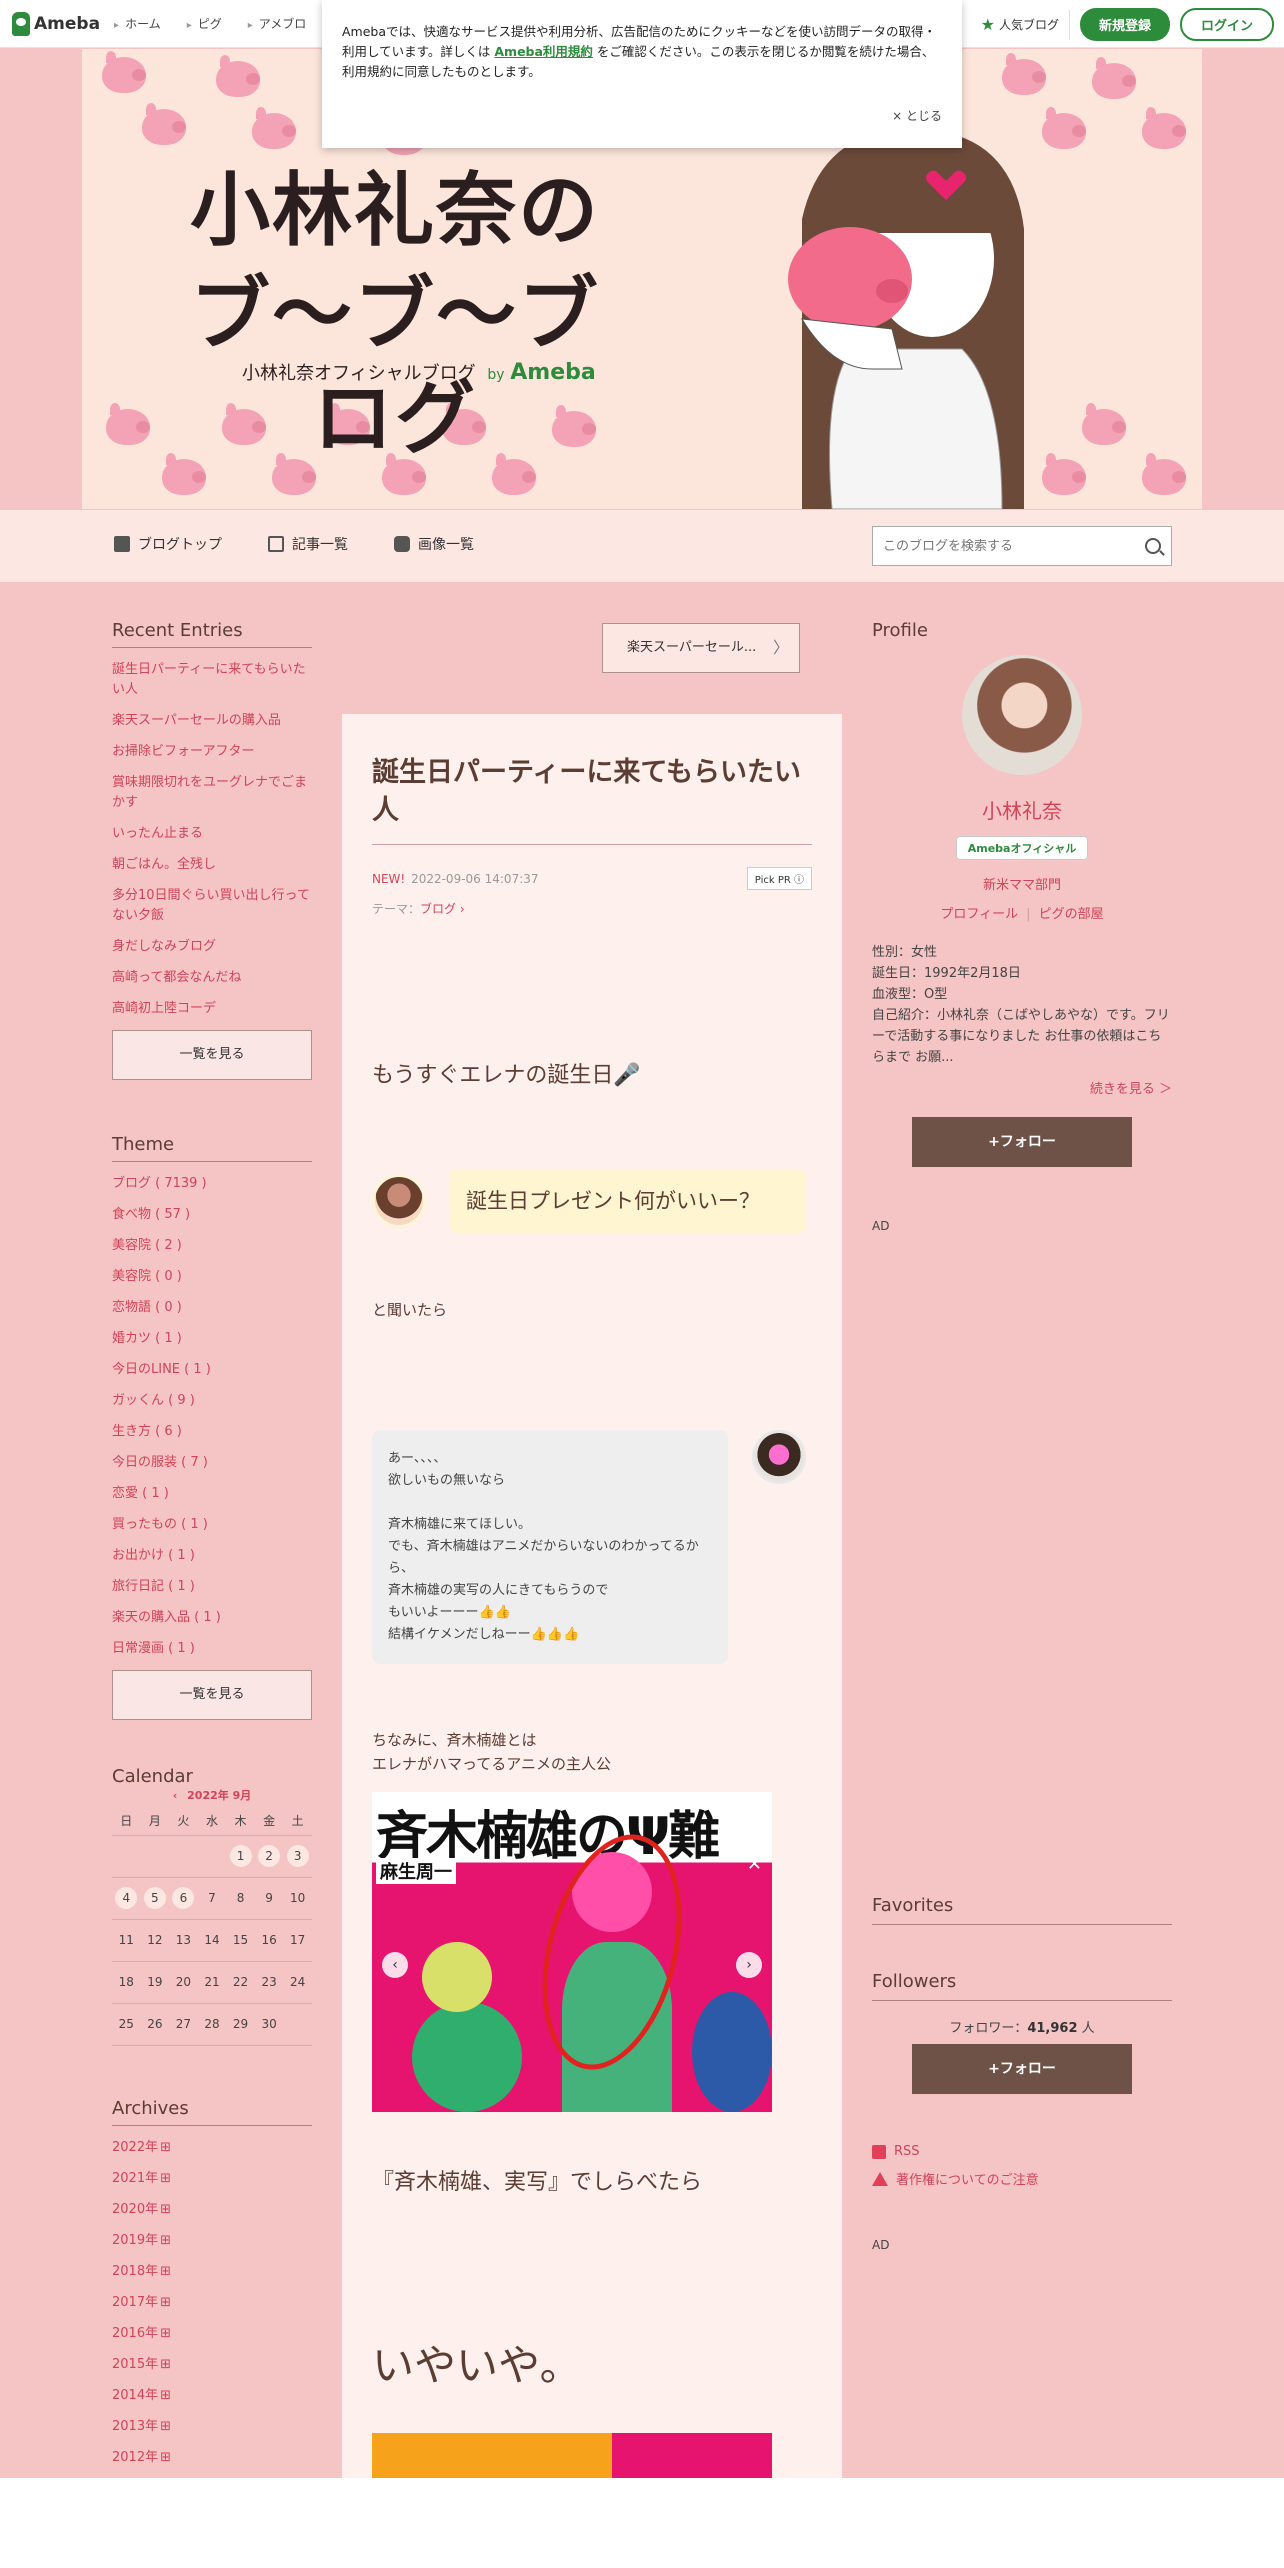  I want to click on profile-name: 小林礼奈, so click(1022, 809).